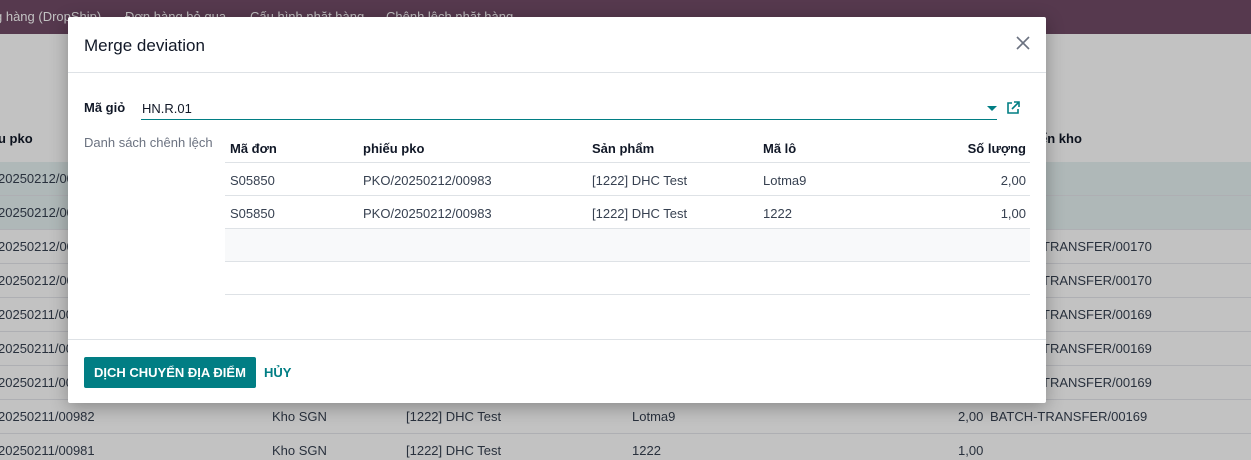 The image size is (1251, 460). I want to click on caret-down-icon, so click(992, 108).